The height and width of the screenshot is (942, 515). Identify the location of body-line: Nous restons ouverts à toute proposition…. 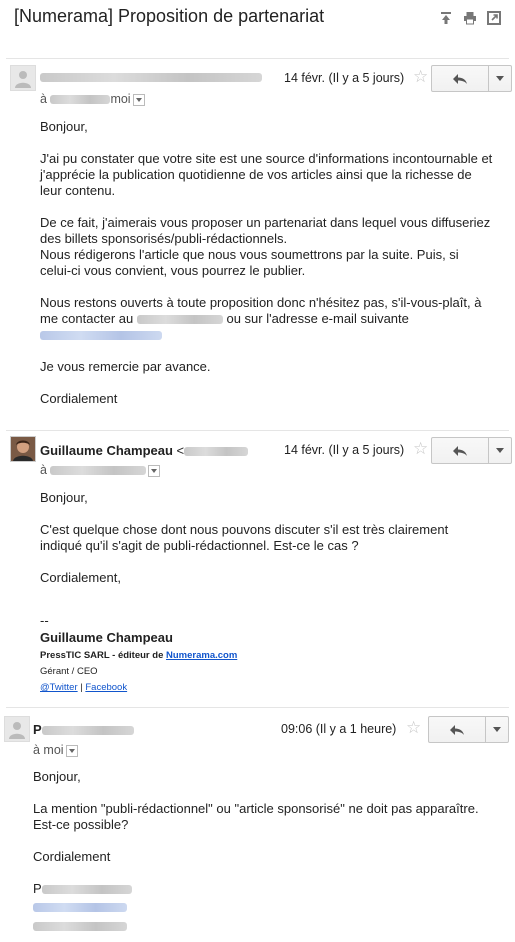
(261, 302).